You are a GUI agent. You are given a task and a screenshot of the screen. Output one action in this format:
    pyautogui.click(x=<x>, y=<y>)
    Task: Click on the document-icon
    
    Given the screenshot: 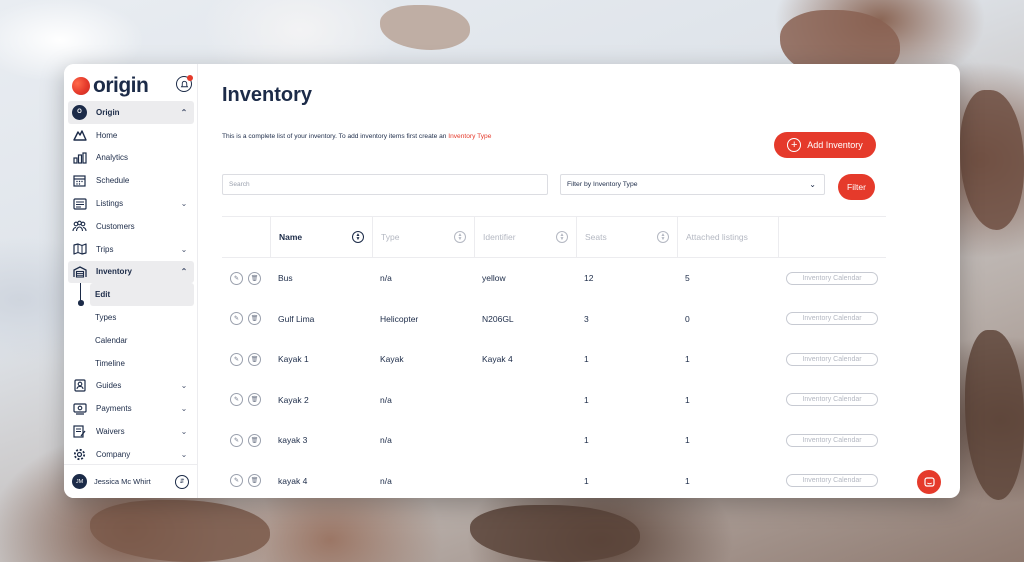 What is the action you would take?
    pyautogui.click(x=79, y=431)
    